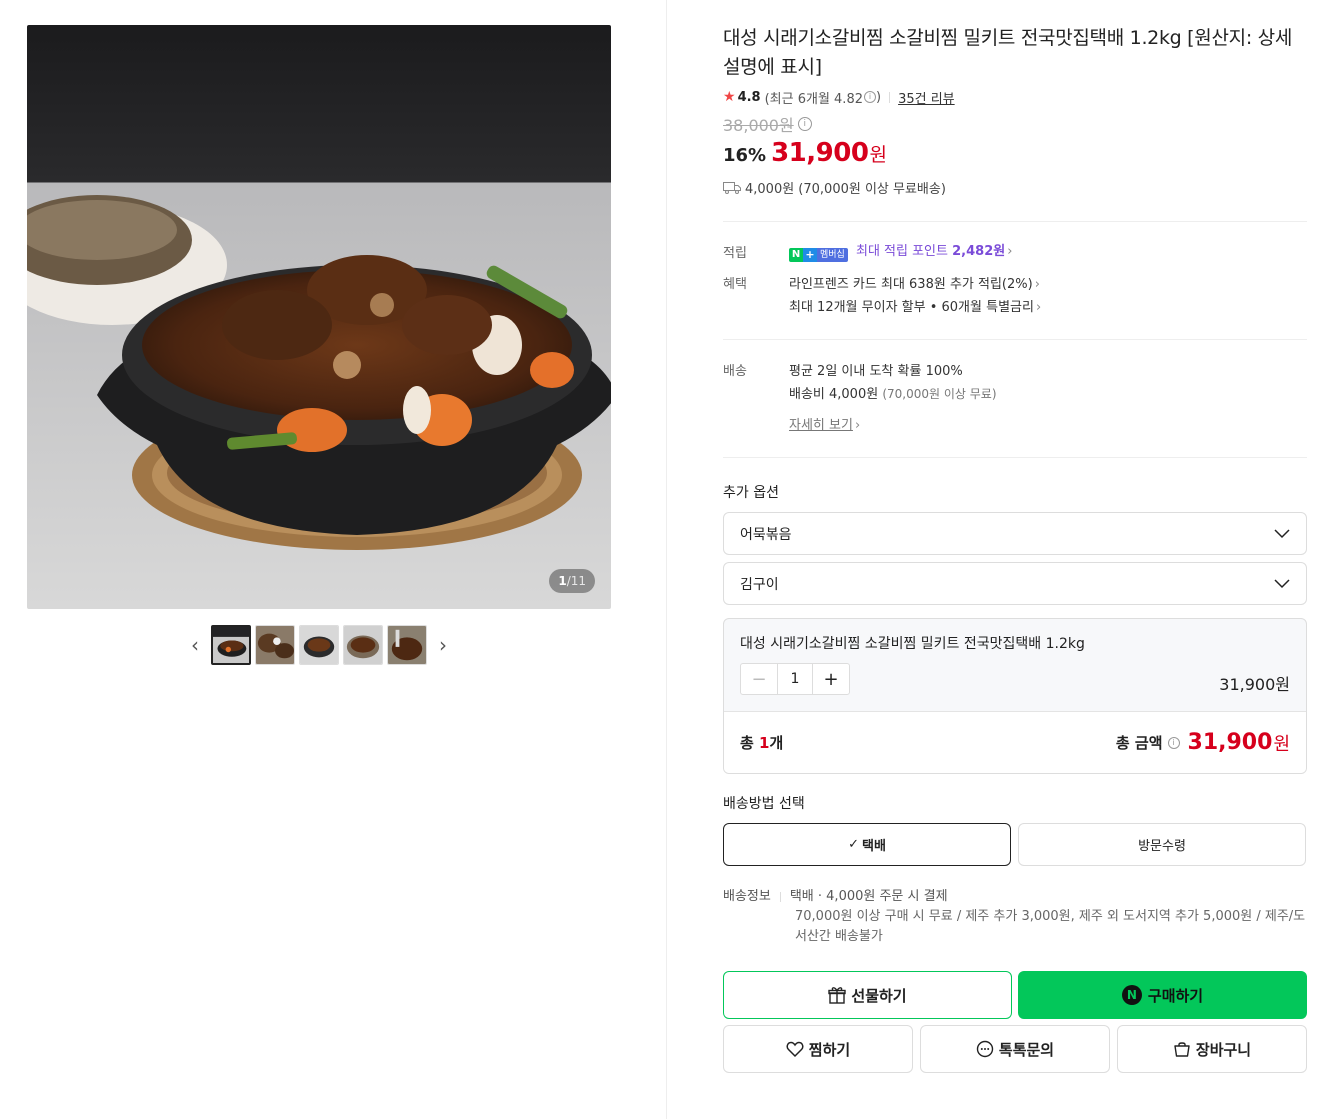 This screenshot has height=1119, width=1327. Describe the element at coordinates (1162, 844) in the screenshot. I see `shipping-option-pickup: 방문수령` at that location.